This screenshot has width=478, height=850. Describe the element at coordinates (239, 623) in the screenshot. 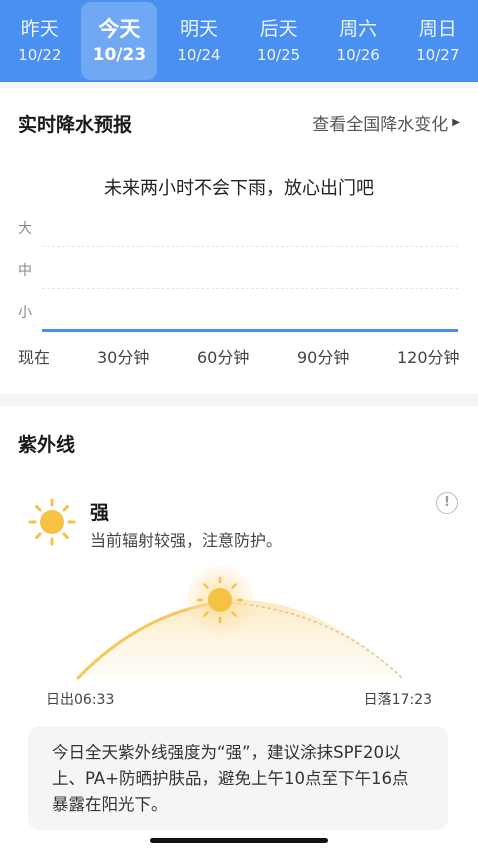

I see `sun-path-arc` at that location.